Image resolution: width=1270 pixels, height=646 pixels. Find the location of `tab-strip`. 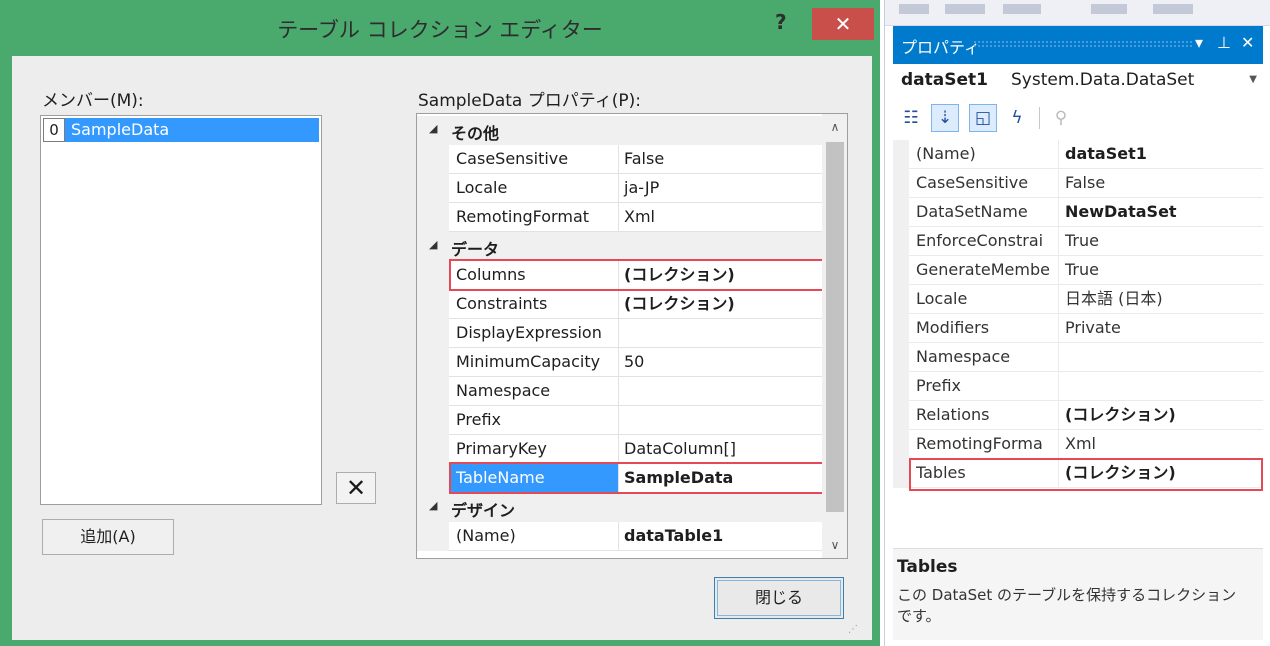

tab-strip is located at coordinates (1077, 13).